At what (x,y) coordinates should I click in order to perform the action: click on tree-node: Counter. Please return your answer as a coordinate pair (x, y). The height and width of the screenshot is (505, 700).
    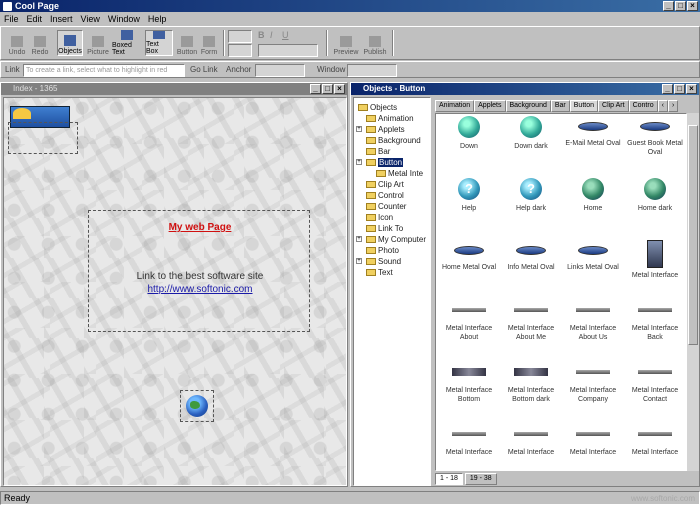
    Looking at the image, I should click on (386, 206).